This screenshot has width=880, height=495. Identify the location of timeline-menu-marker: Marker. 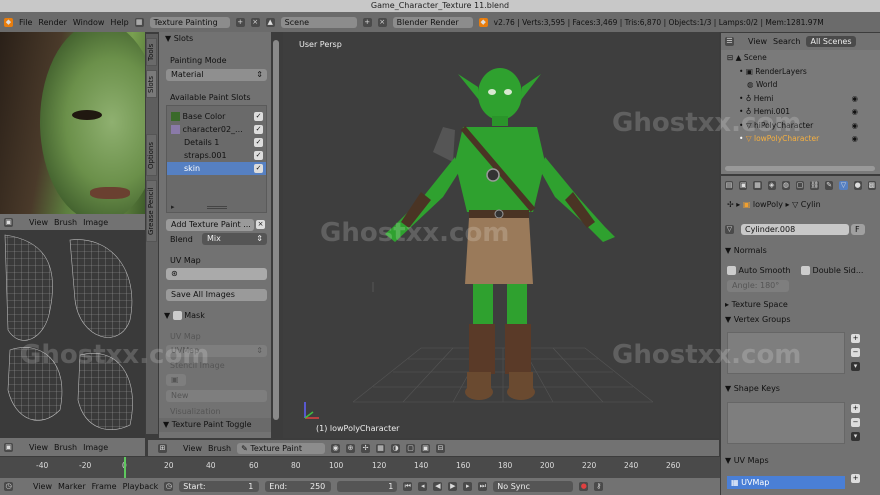
(72, 486).